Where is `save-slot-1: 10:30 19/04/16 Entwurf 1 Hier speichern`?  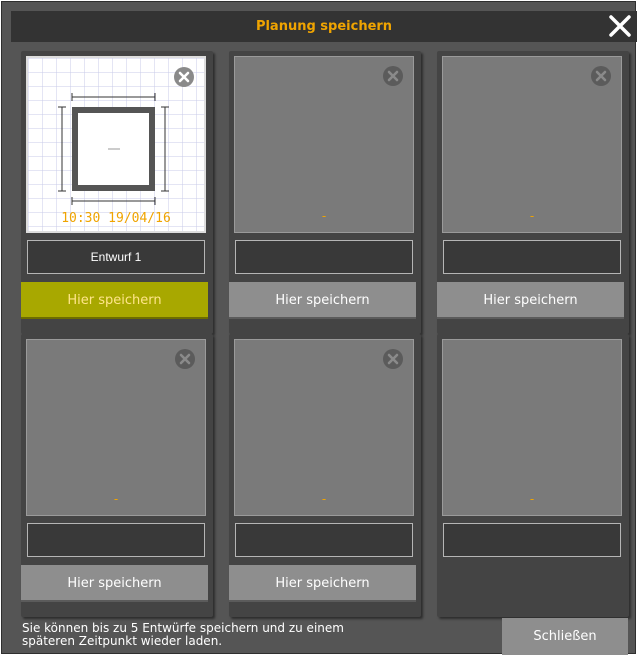 save-slot-1: 10:30 19/04/16 Entwurf 1 Hier speichern is located at coordinates (117, 192).